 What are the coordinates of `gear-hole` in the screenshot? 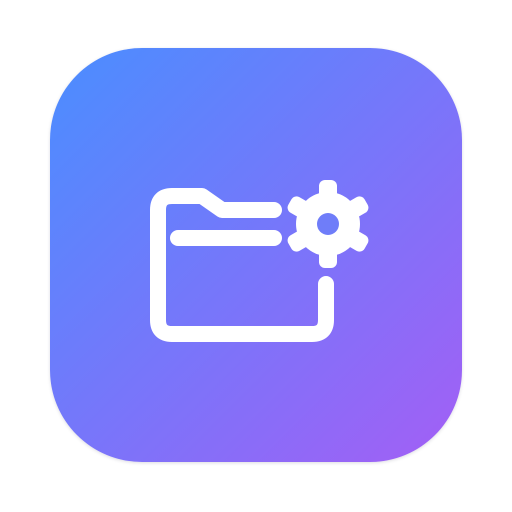 It's located at (328, 224).